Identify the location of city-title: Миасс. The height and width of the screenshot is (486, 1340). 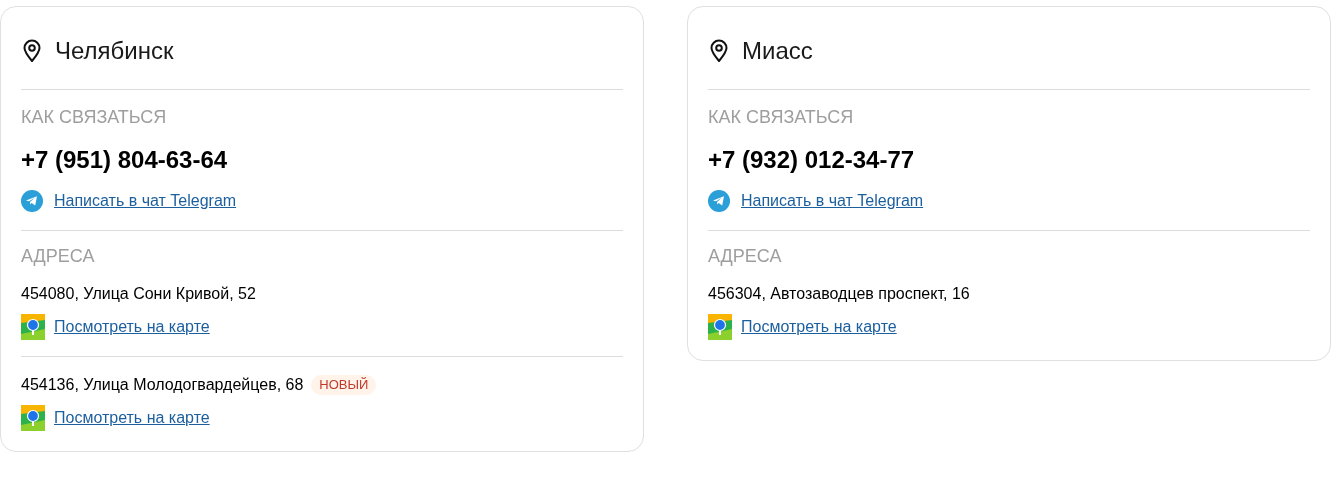
(777, 51).